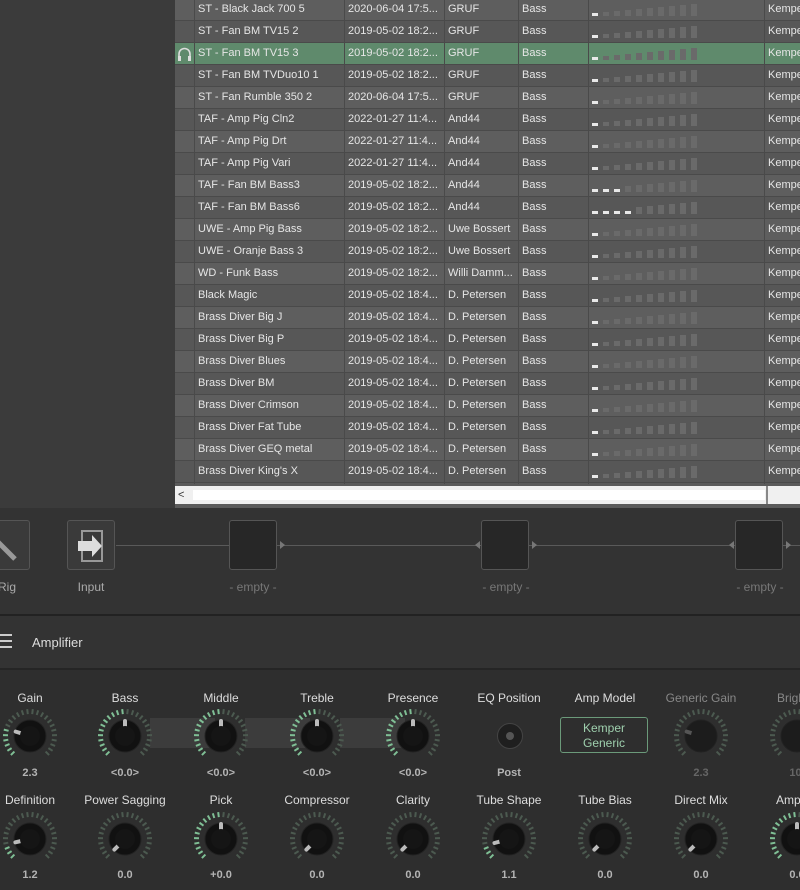  What do you see at coordinates (605, 839) in the screenshot?
I see `knob-tube-bias` at bounding box center [605, 839].